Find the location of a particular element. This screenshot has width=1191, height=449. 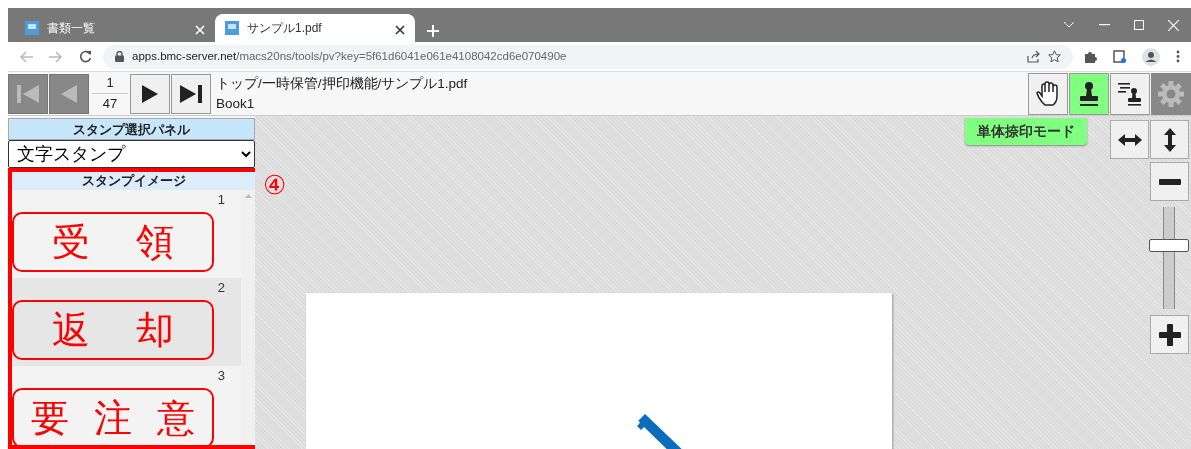

zoom-in-icon is located at coordinates (1169, 334).